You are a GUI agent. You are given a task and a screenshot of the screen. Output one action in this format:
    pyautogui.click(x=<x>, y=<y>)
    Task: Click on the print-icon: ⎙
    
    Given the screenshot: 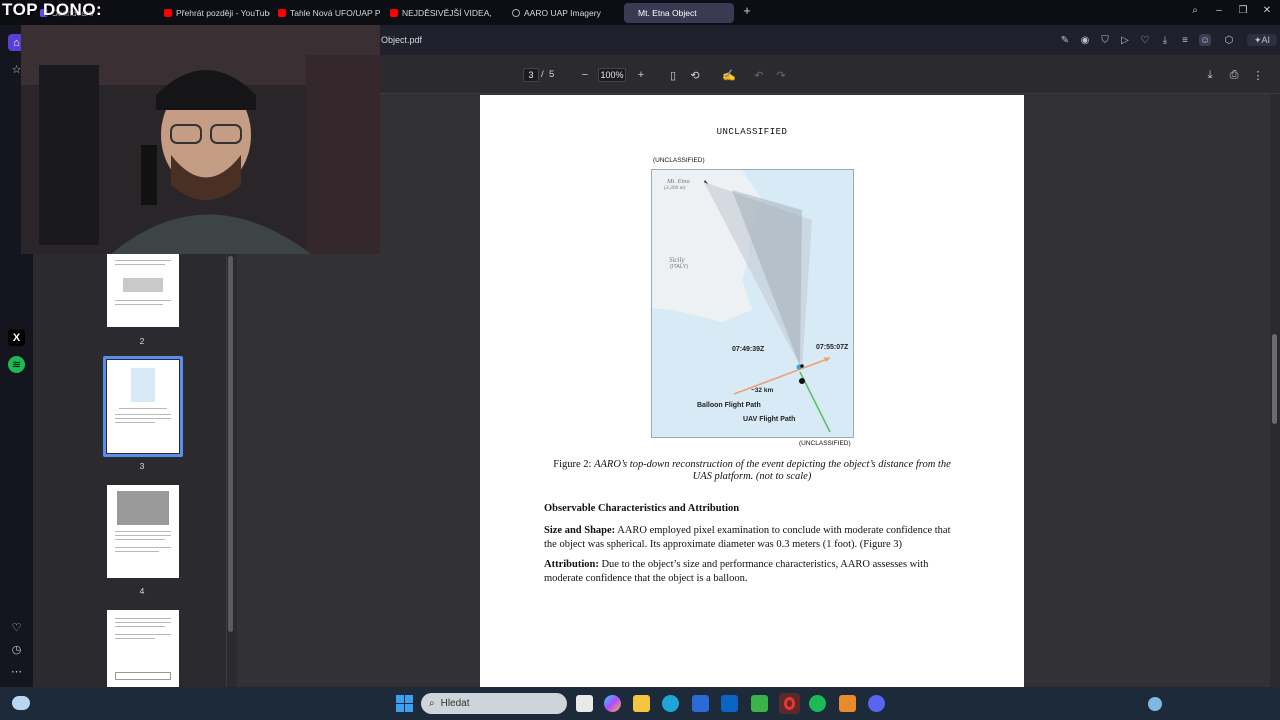 What is the action you would take?
    pyautogui.click(x=1234, y=75)
    